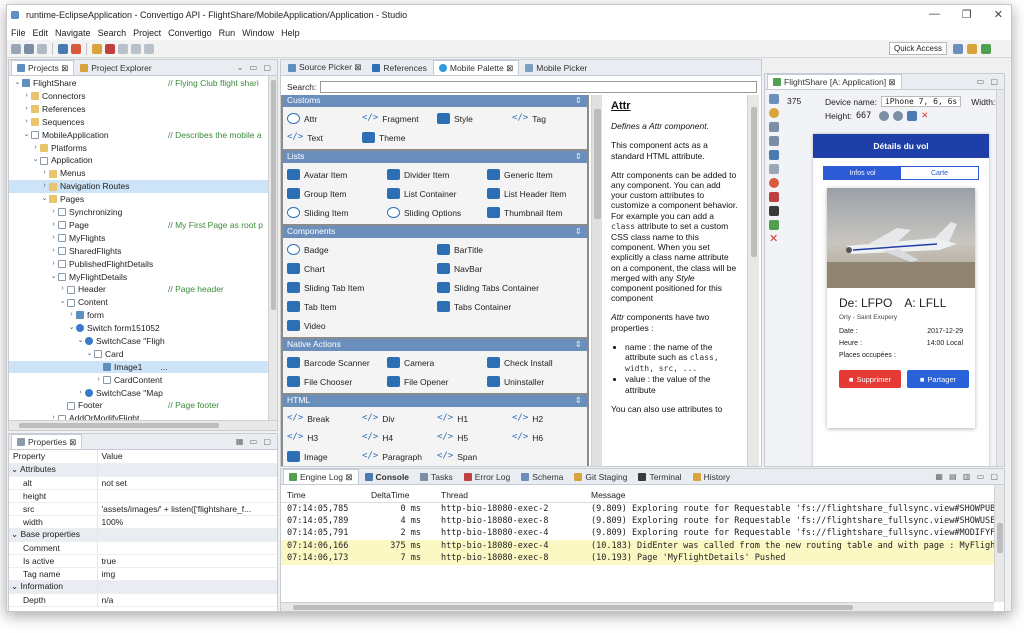  What do you see at coordinates (397, 456) in the screenshot?
I see `palette-item: </> Paragraph` at bounding box center [397, 456].